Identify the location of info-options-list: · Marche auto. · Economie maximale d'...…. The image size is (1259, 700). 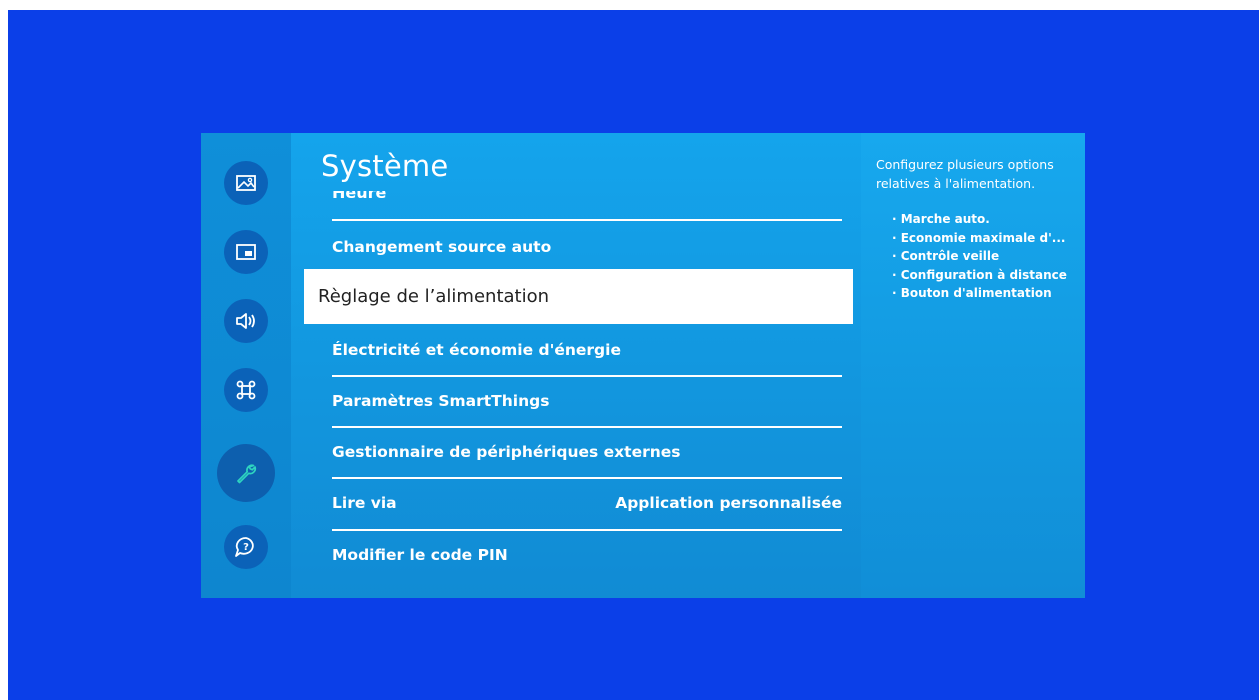
(979, 256).